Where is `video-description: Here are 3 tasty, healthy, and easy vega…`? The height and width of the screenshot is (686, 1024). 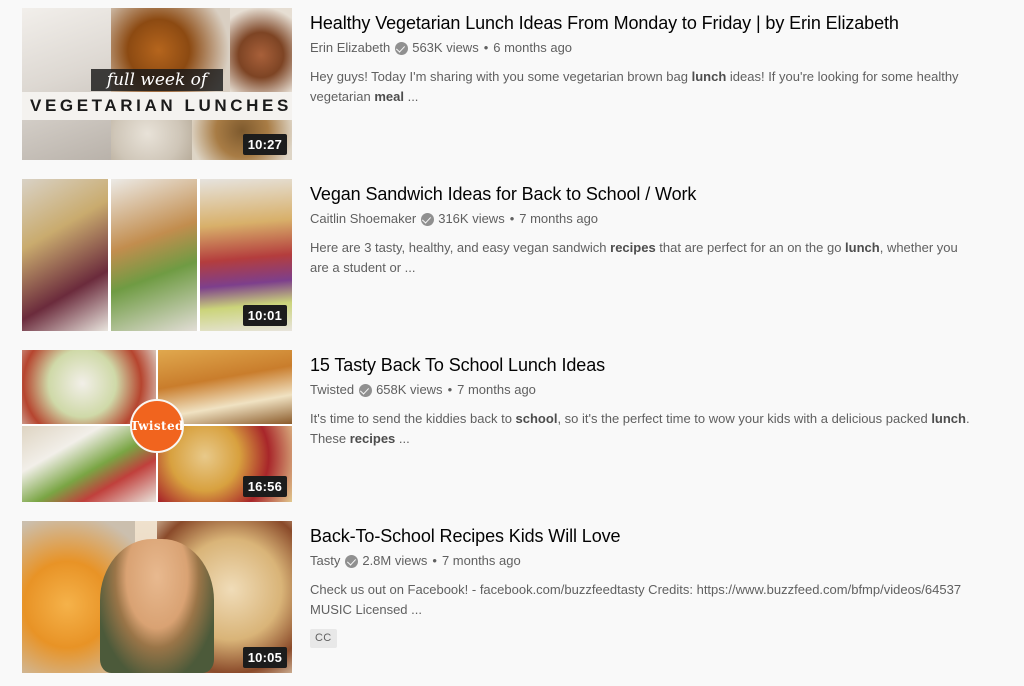
video-description: Here are 3 tasty, healthy, and easy vega… is located at coordinates (641, 257).